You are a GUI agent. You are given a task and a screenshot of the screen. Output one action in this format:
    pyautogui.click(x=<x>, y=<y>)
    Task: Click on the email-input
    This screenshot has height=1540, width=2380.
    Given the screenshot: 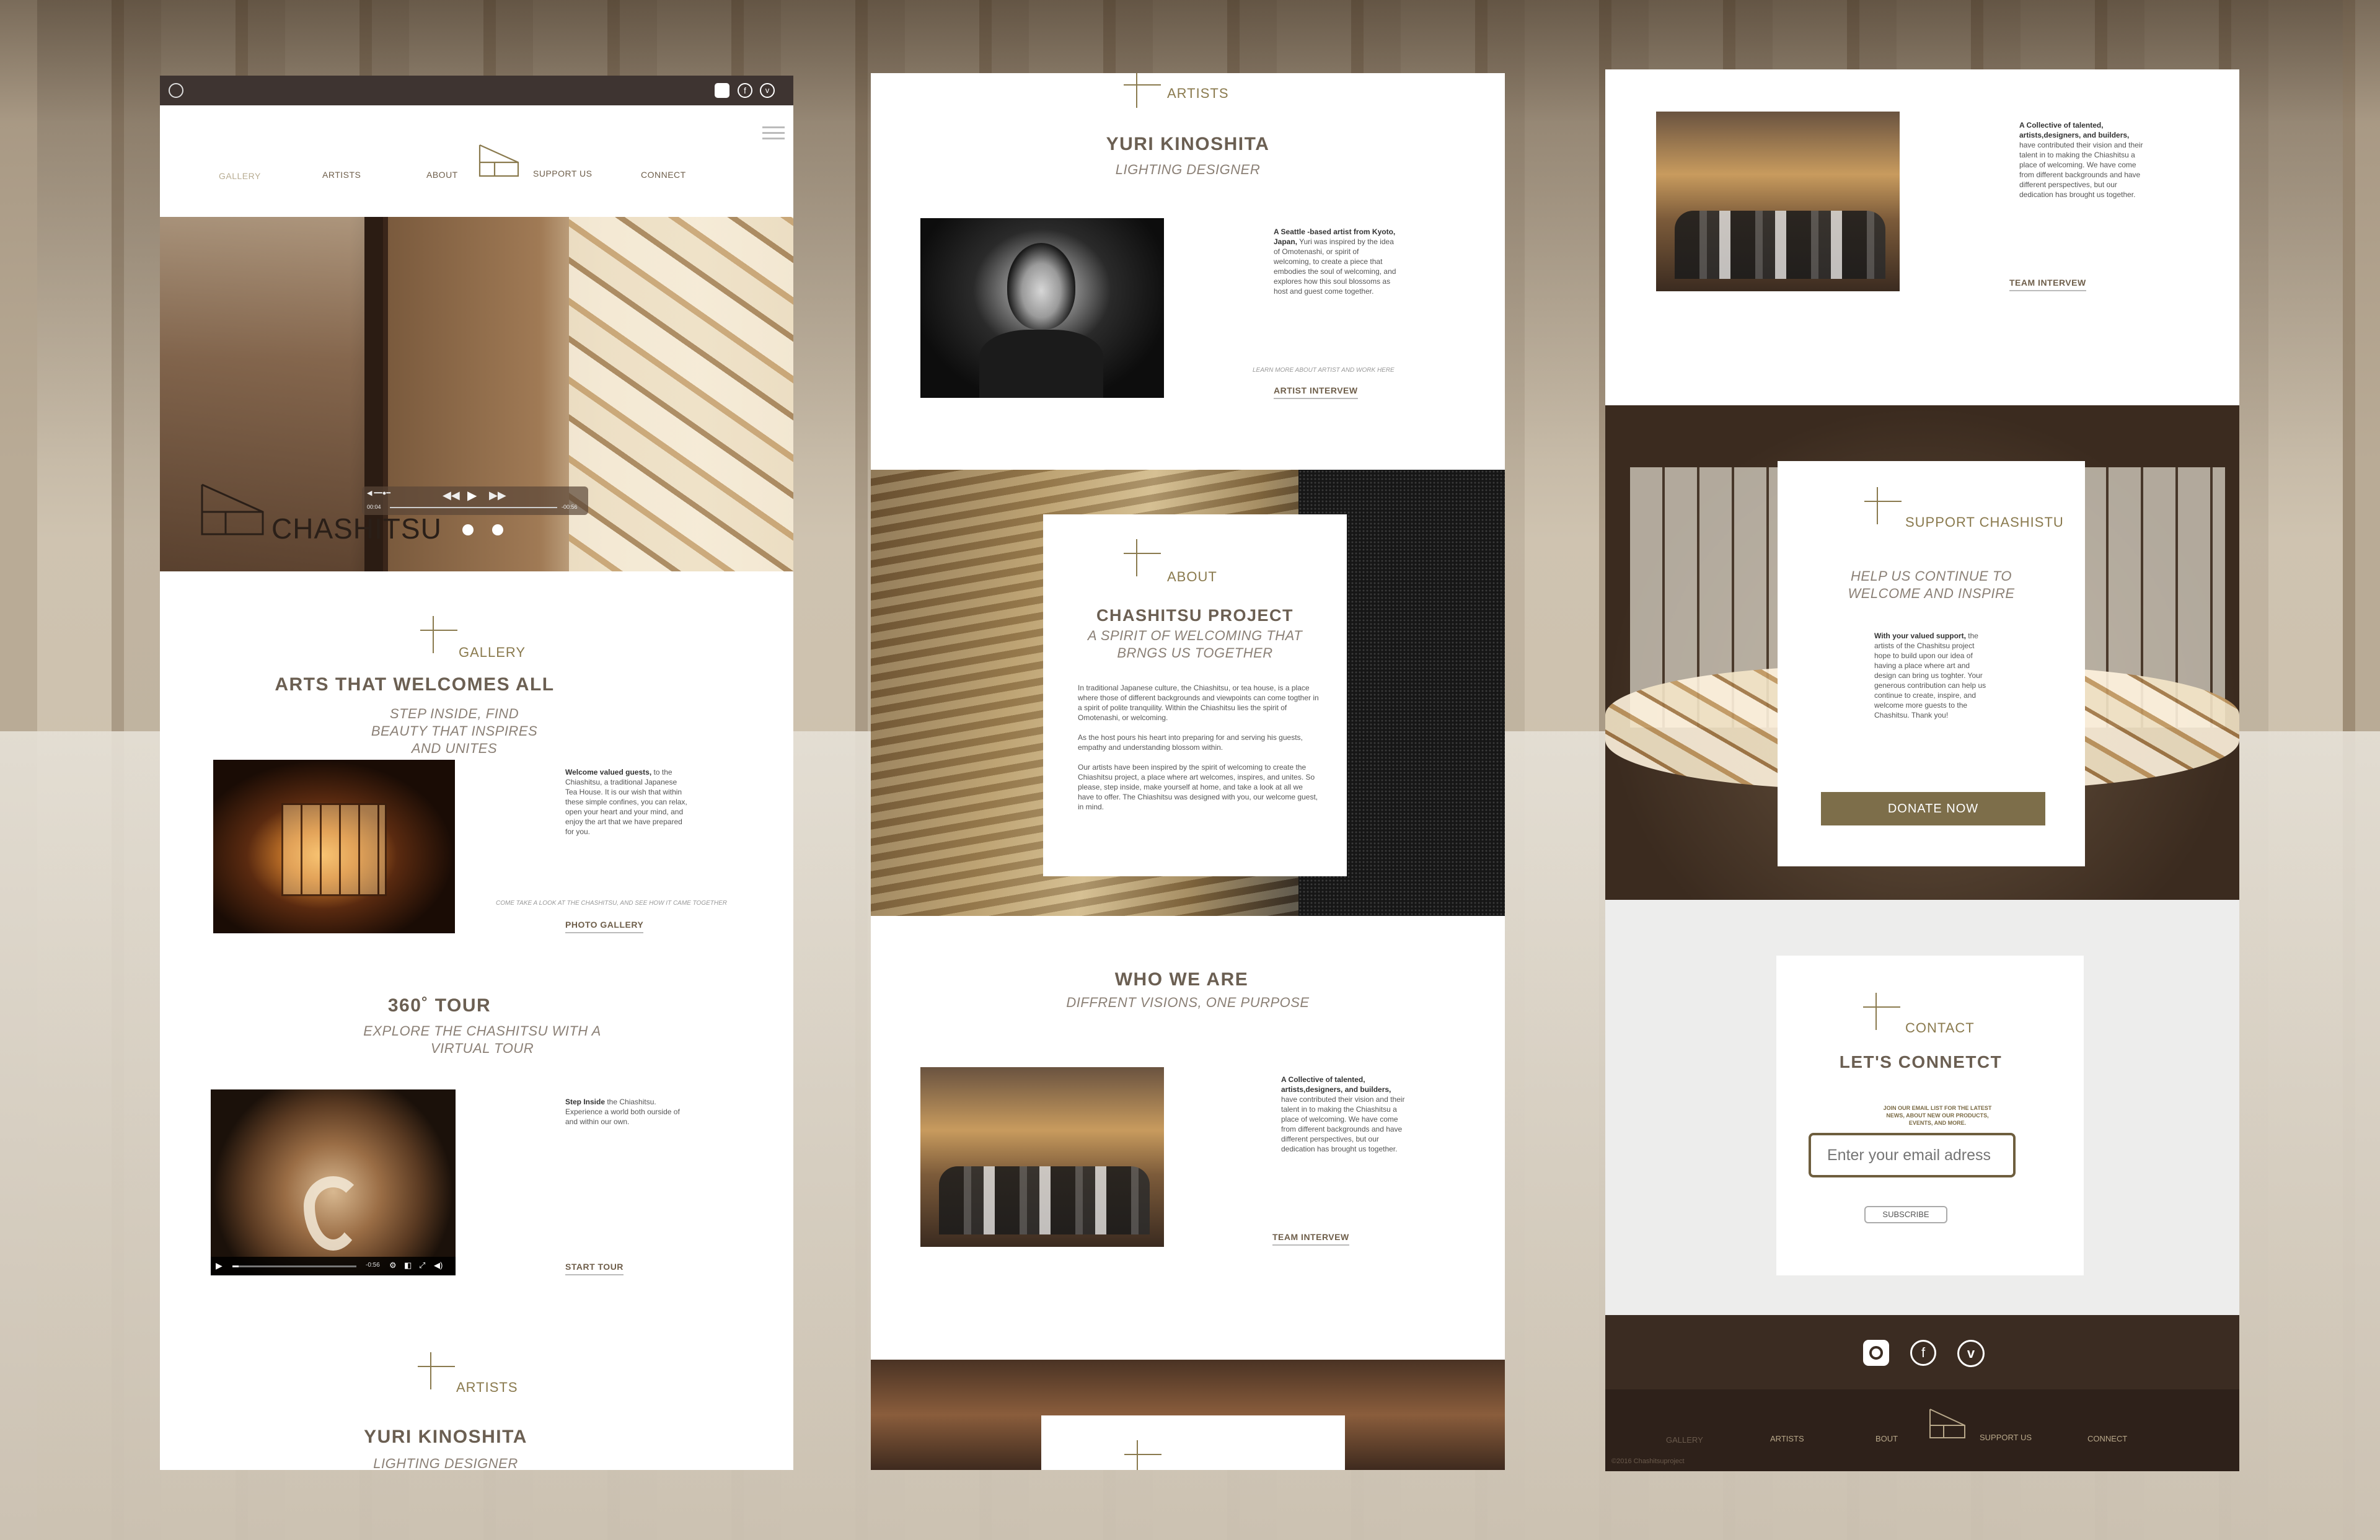 What is the action you would take?
    pyautogui.click(x=1912, y=1155)
    